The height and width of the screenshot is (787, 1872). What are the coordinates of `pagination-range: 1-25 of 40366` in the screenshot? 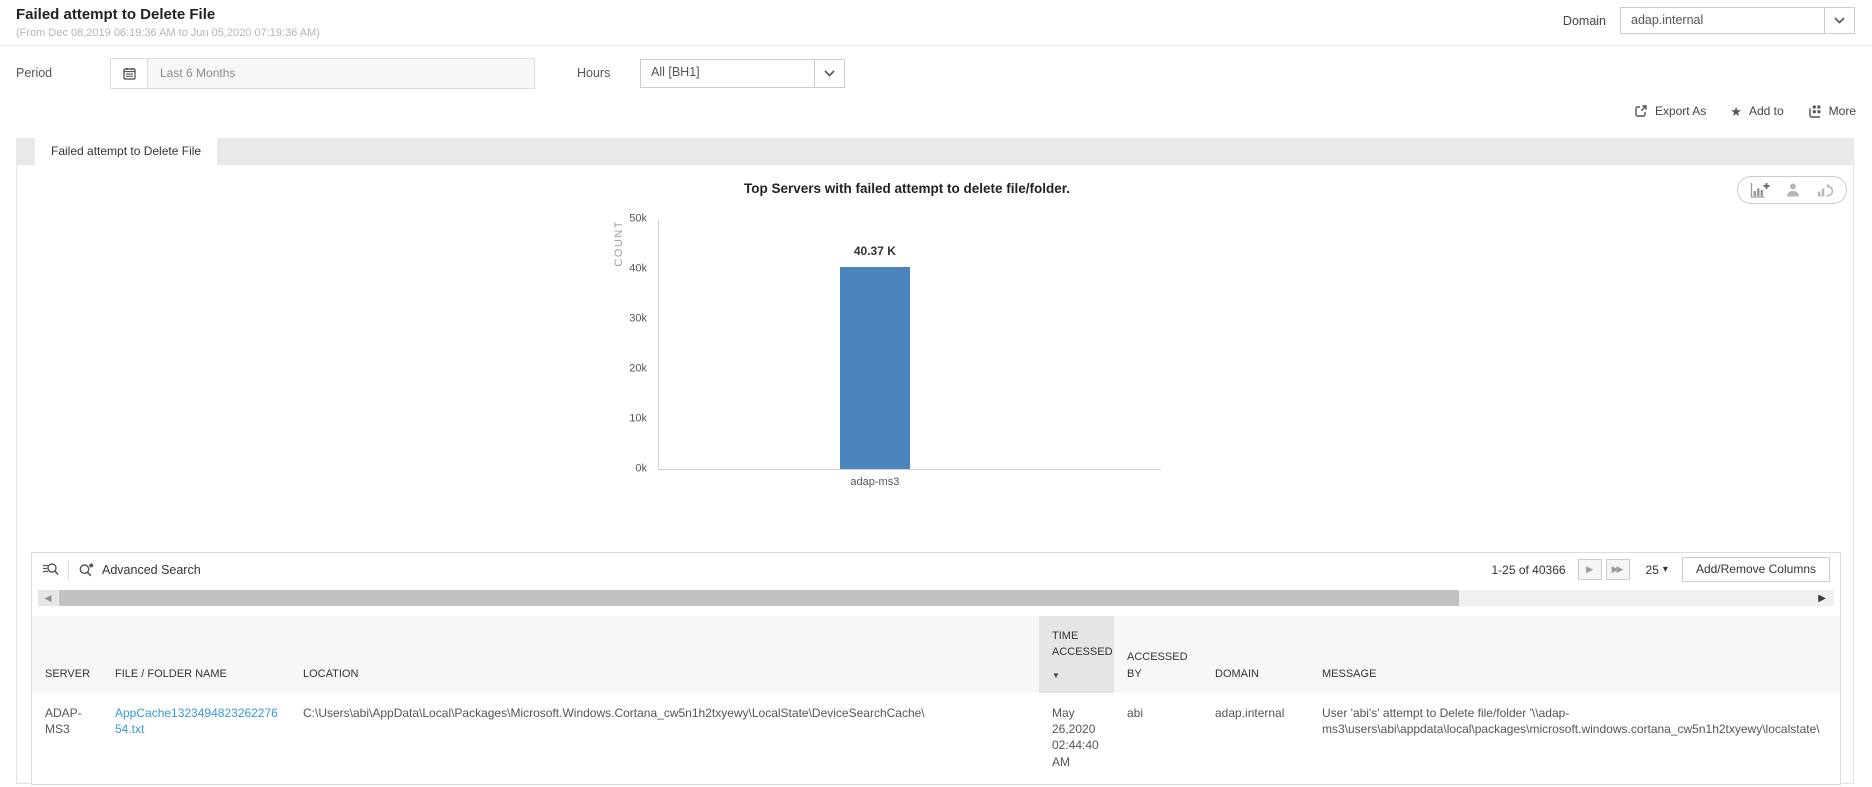 It's located at (1528, 569).